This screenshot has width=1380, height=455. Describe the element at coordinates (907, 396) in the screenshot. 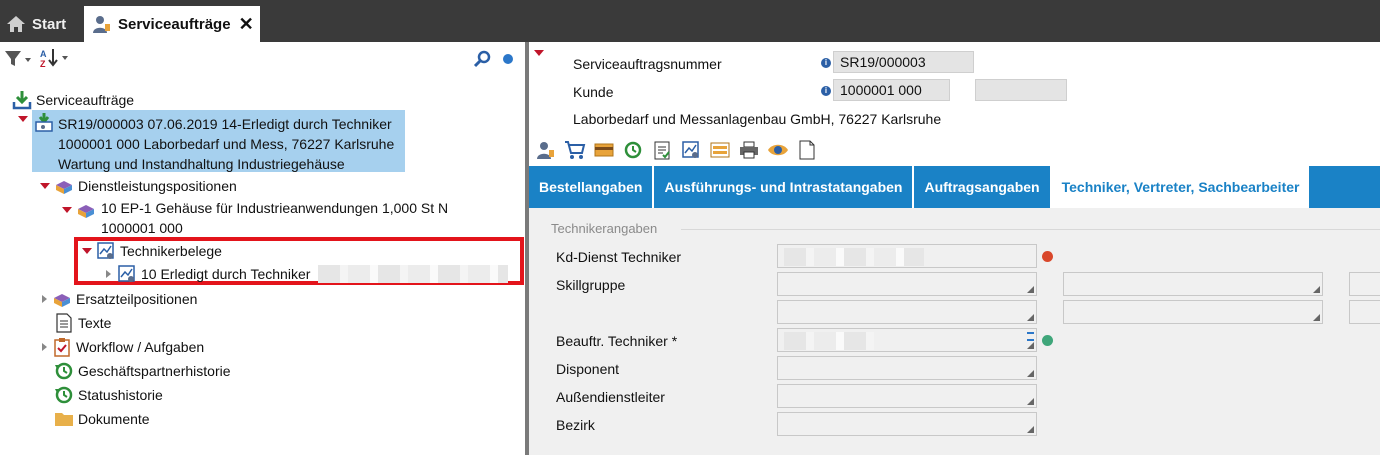

I see `aussendienst-field` at that location.